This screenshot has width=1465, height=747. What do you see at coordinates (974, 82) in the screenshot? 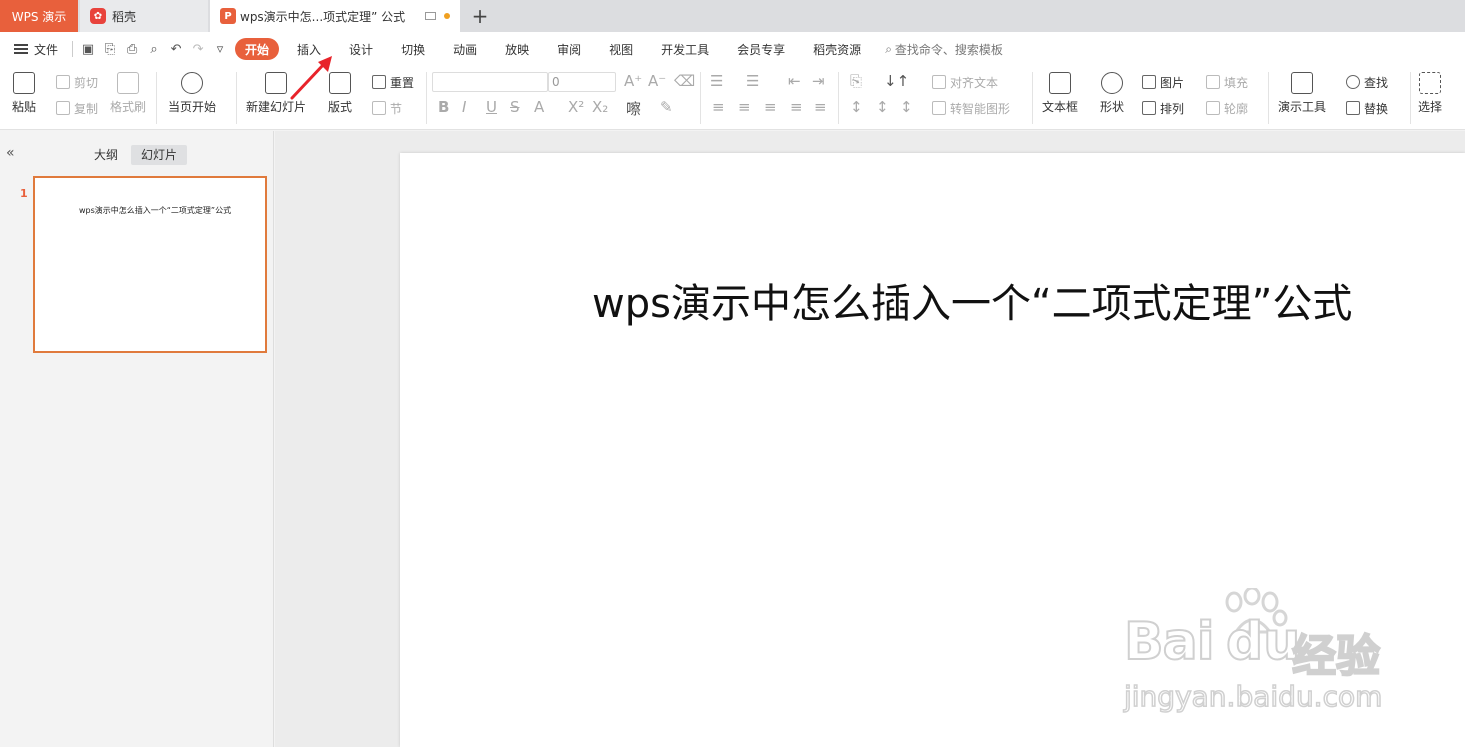
I see `align-text-label: 对齐文本` at bounding box center [974, 82].